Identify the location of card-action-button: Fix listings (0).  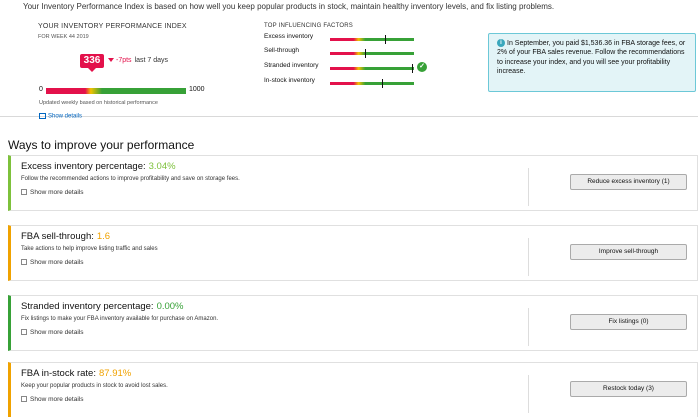
(628, 322).